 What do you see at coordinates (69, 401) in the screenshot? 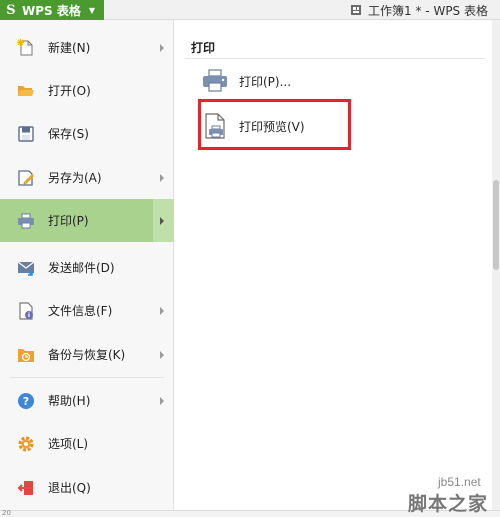
I see `menu-item-label: 帮助(H)` at bounding box center [69, 401].